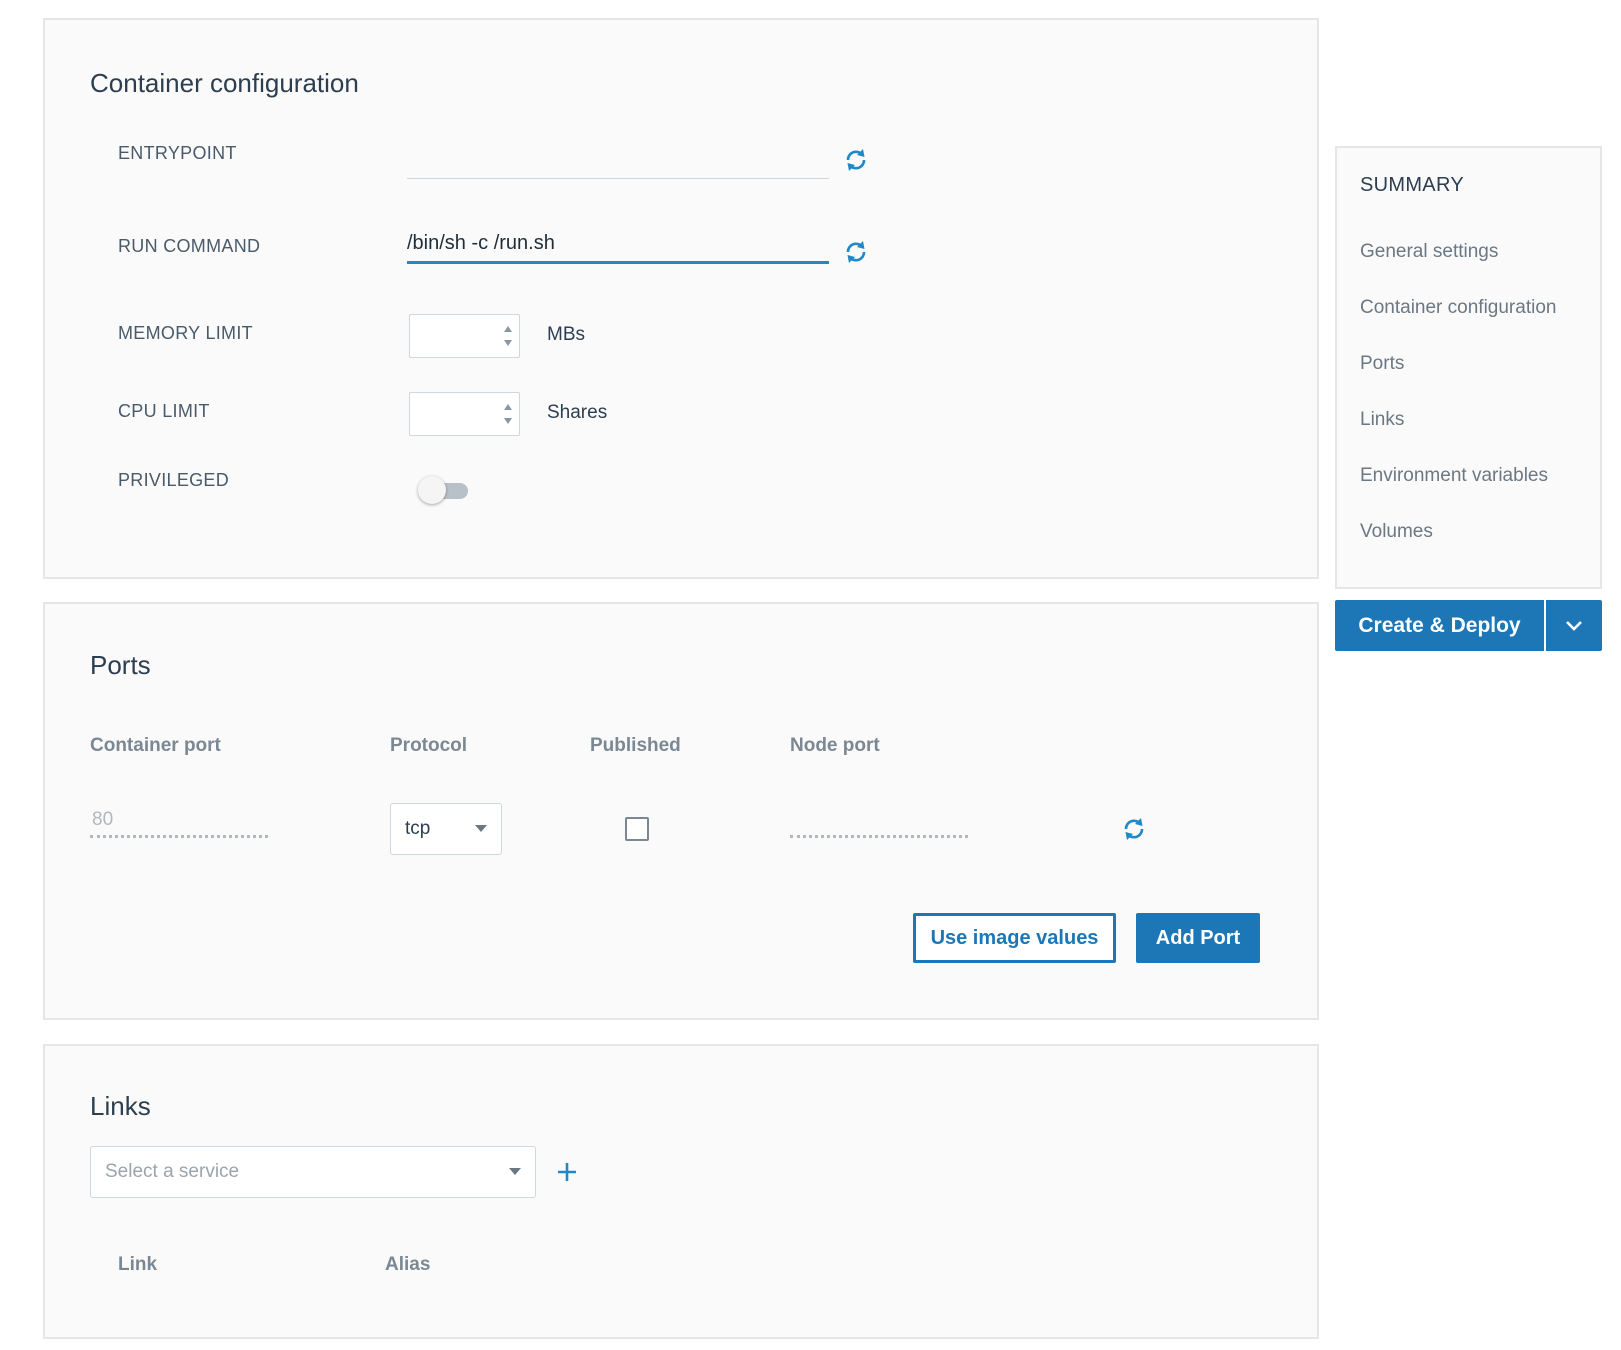  I want to click on memory-limit-input, so click(464, 336).